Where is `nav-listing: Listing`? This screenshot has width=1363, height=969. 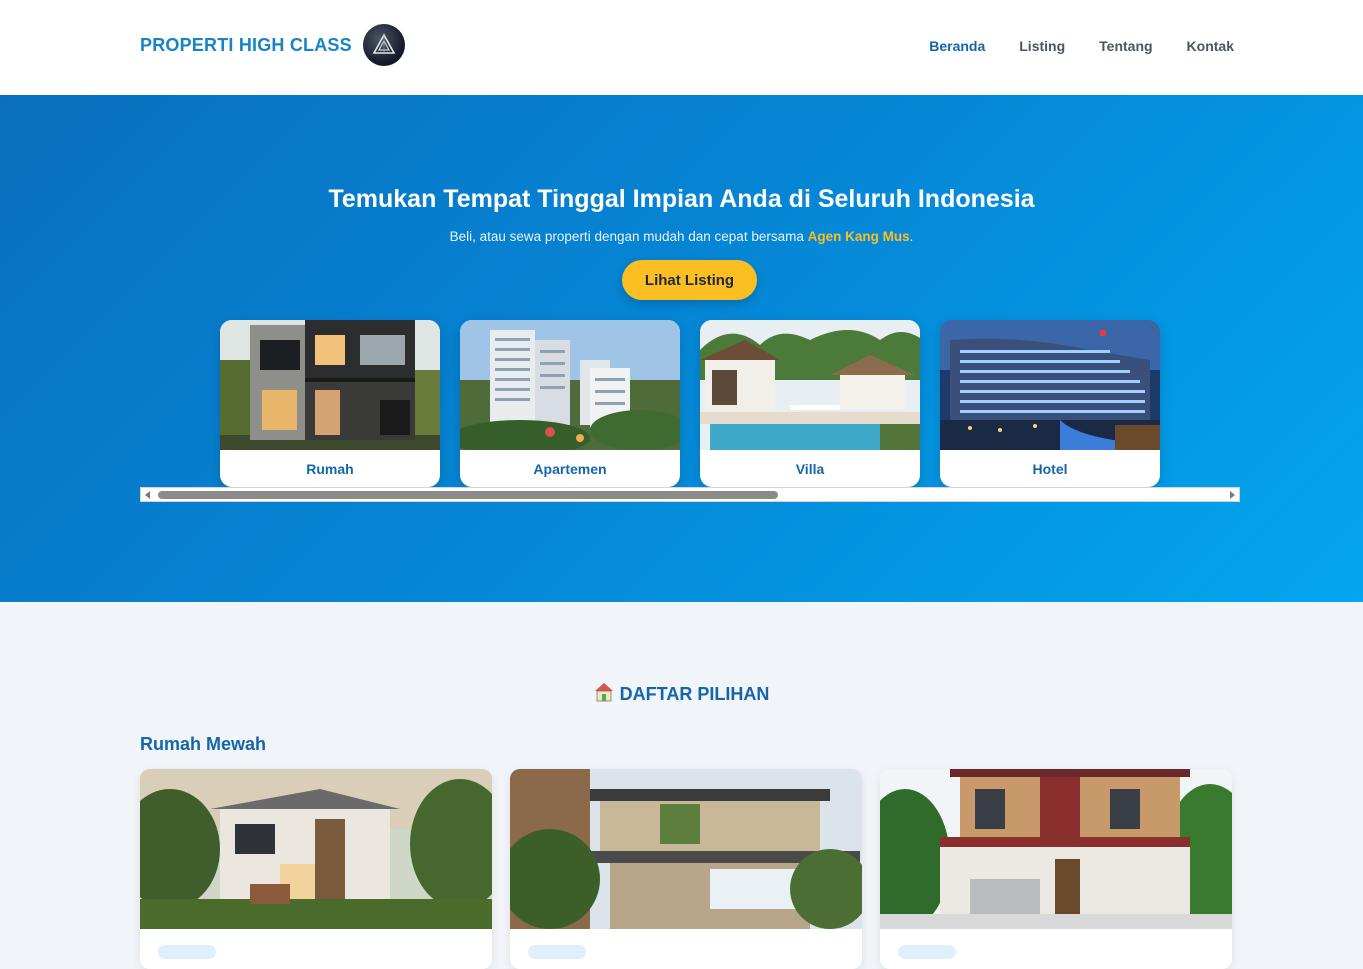 nav-listing: Listing is located at coordinates (1042, 46).